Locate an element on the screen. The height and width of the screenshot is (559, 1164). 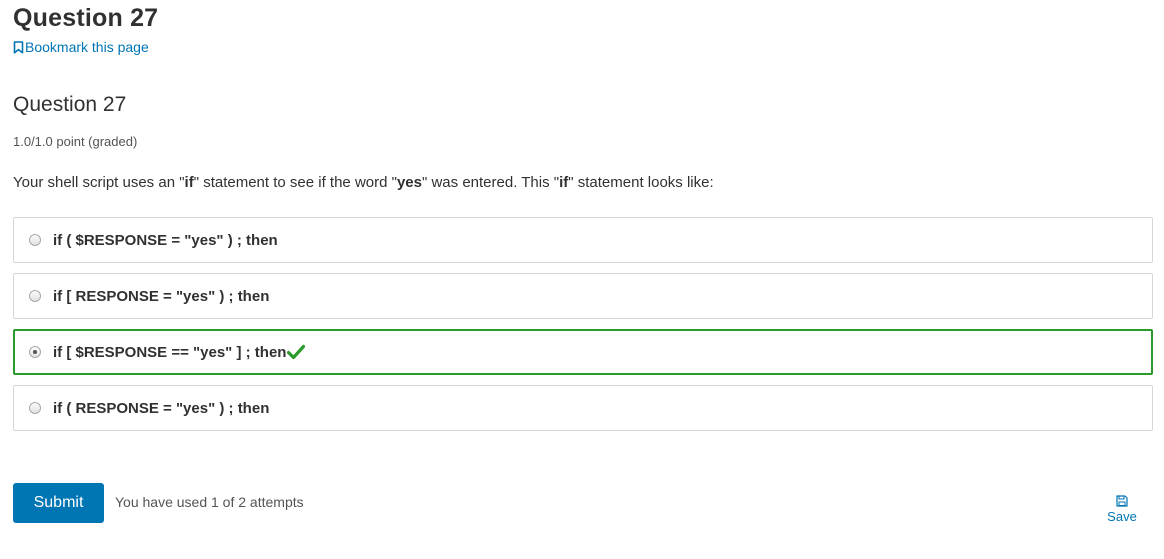
submit-button: Submit is located at coordinates (58, 503).